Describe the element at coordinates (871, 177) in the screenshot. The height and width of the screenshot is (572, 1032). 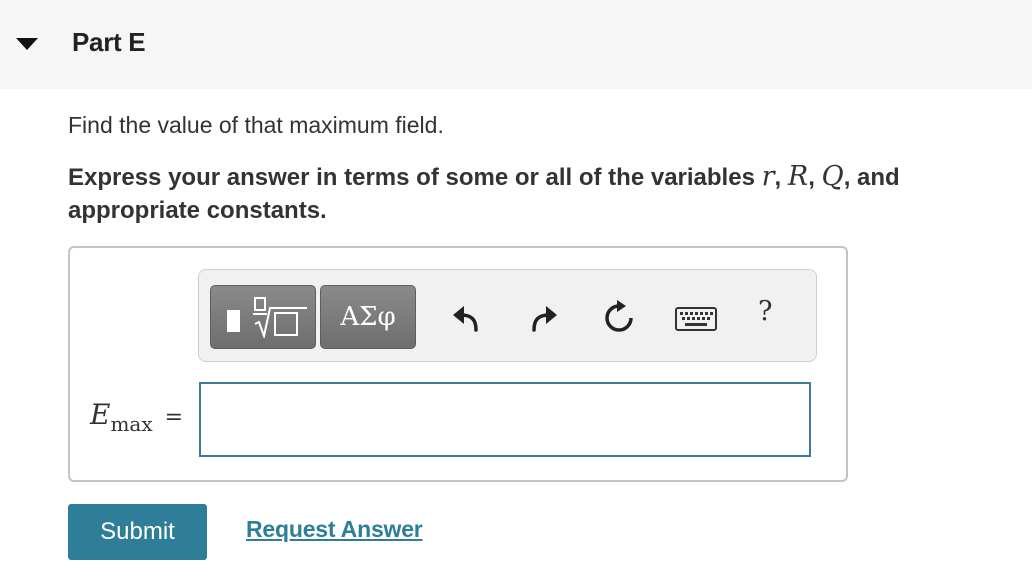
I see `instruction-sep-3: , and` at that location.